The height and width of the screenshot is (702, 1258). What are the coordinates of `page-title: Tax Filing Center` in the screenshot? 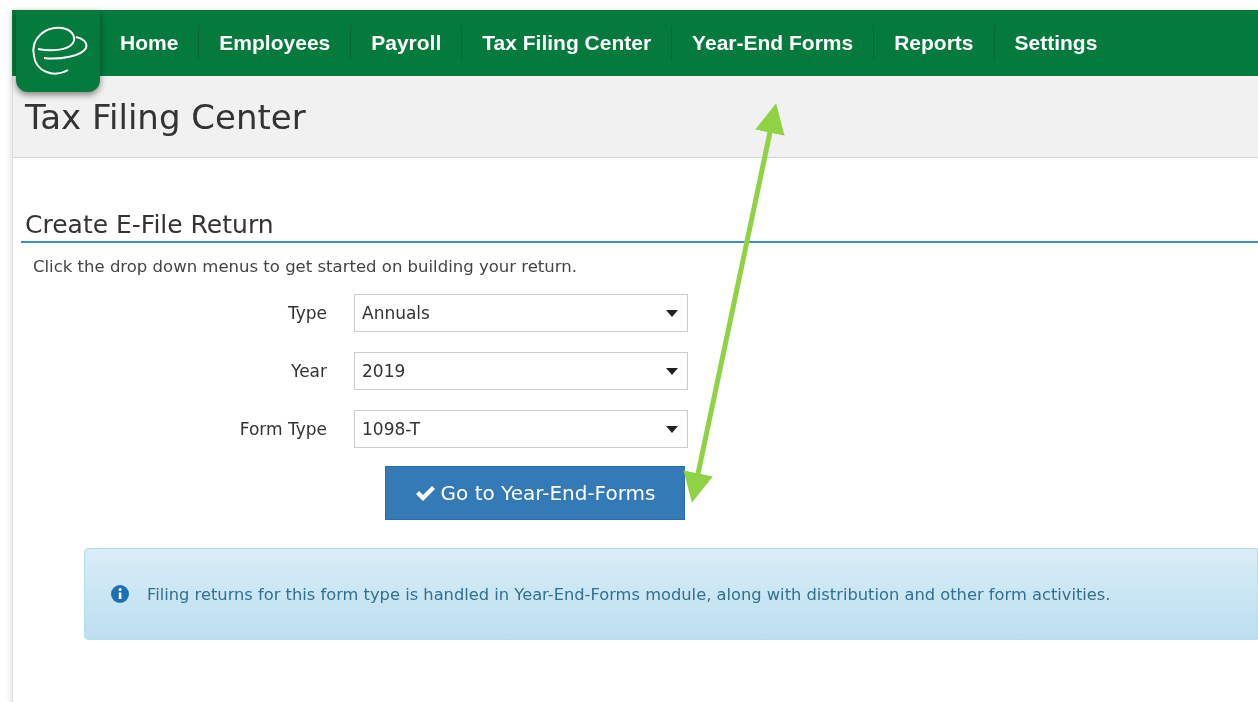 It's located at (165, 116).